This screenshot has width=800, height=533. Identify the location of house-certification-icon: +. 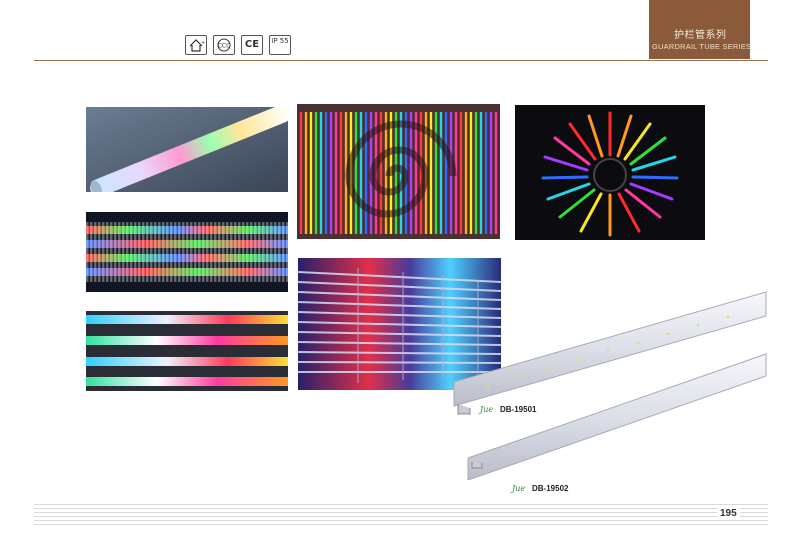
(196, 45).